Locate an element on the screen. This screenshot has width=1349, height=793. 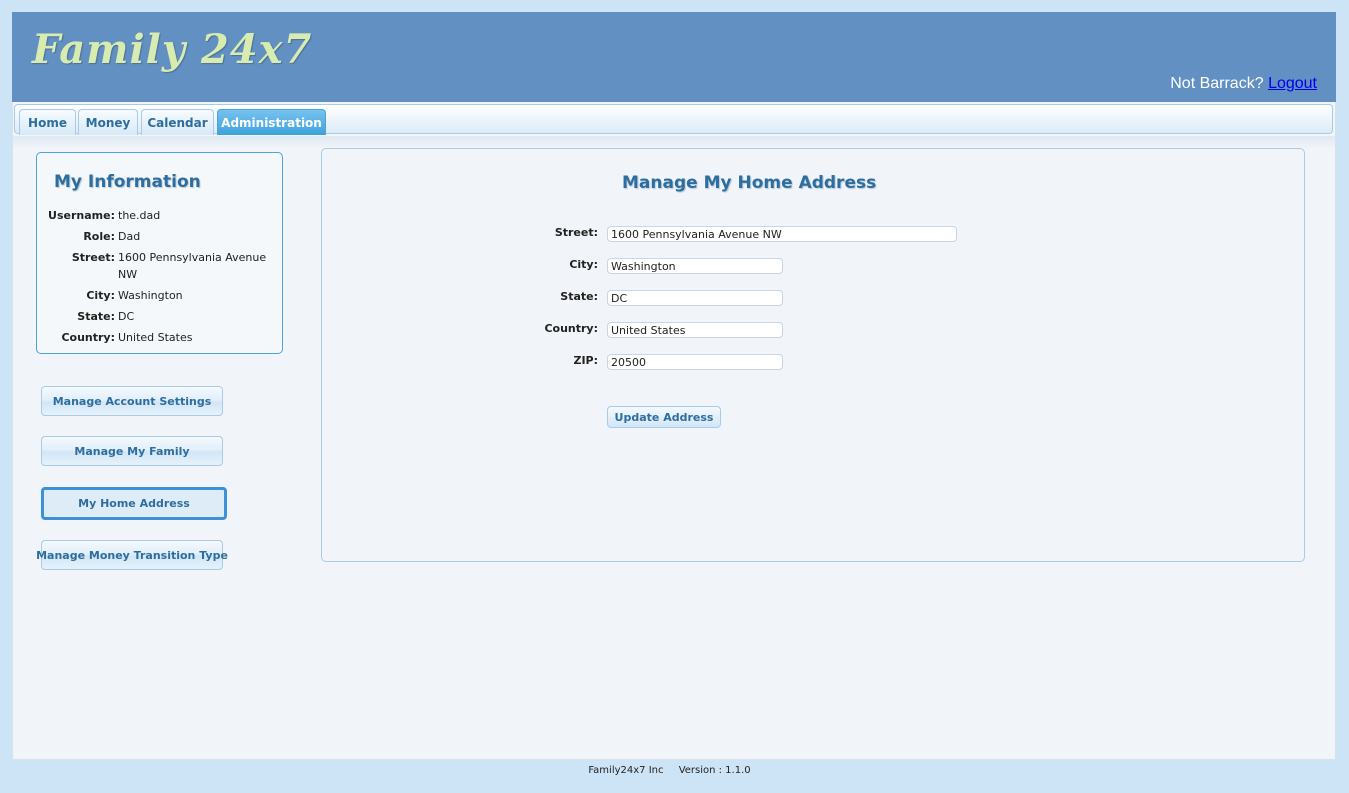
user-bar: Not Barrack? Logout is located at coordinates (1243, 84).